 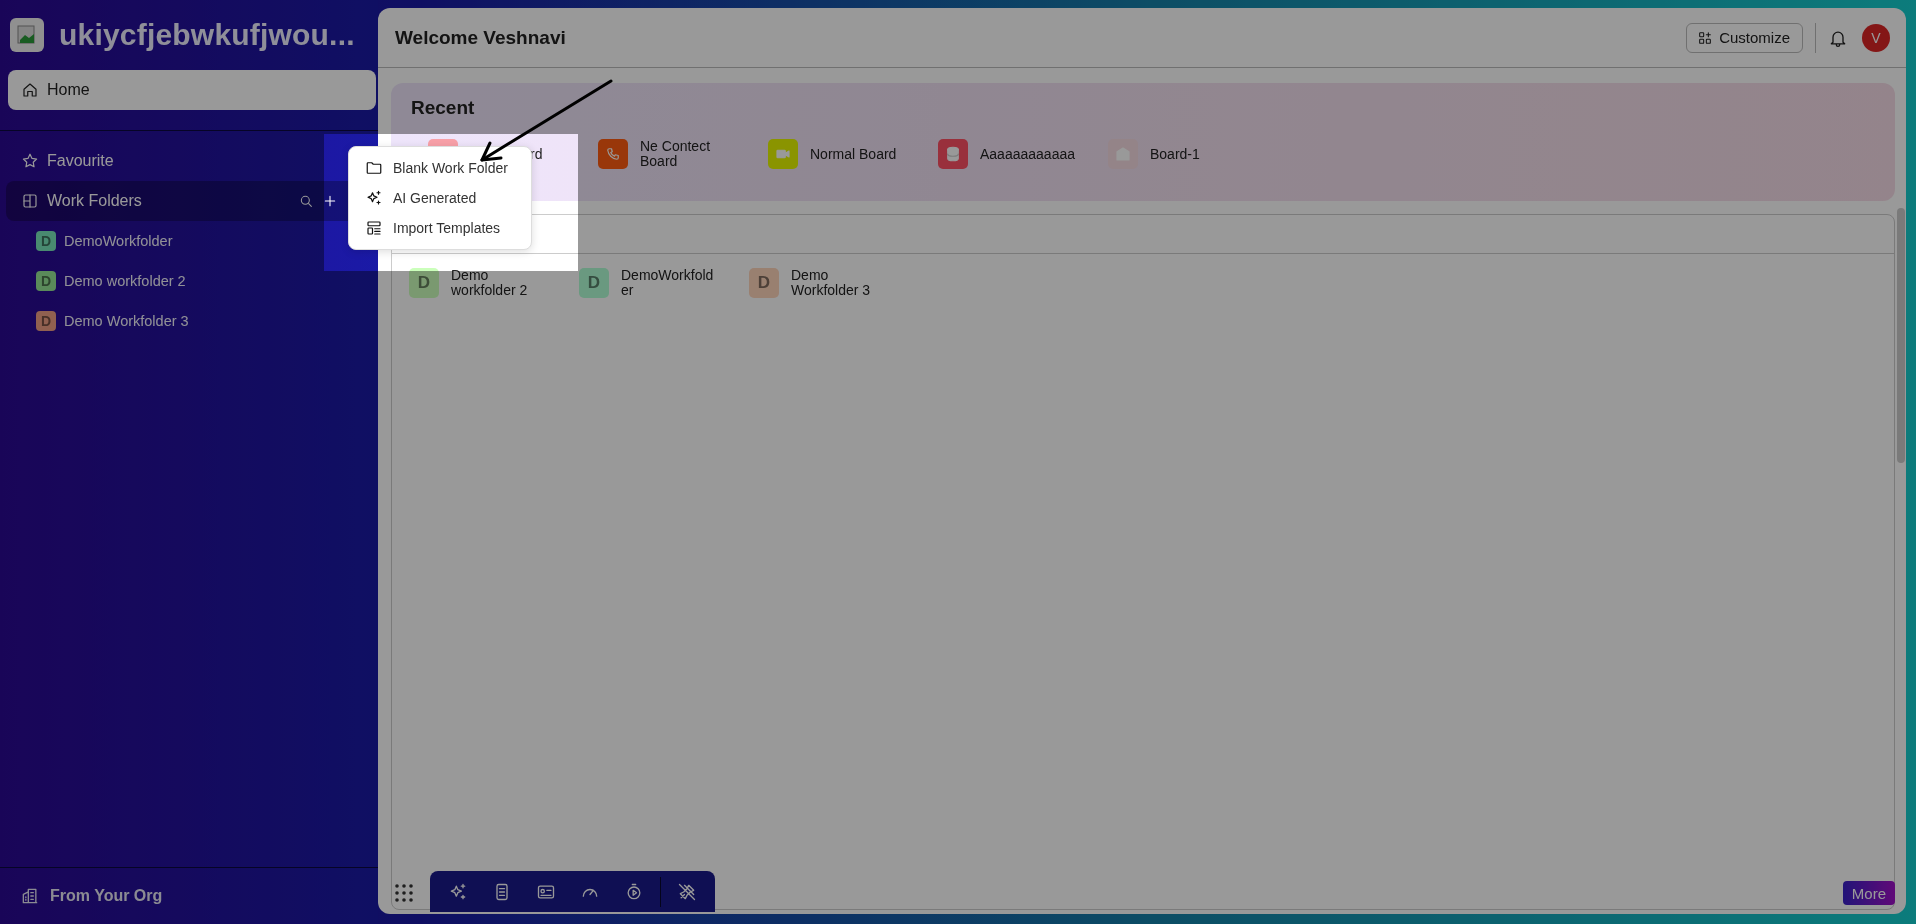 What do you see at coordinates (1868, 893) in the screenshot?
I see `more-button: More` at bounding box center [1868, 893].